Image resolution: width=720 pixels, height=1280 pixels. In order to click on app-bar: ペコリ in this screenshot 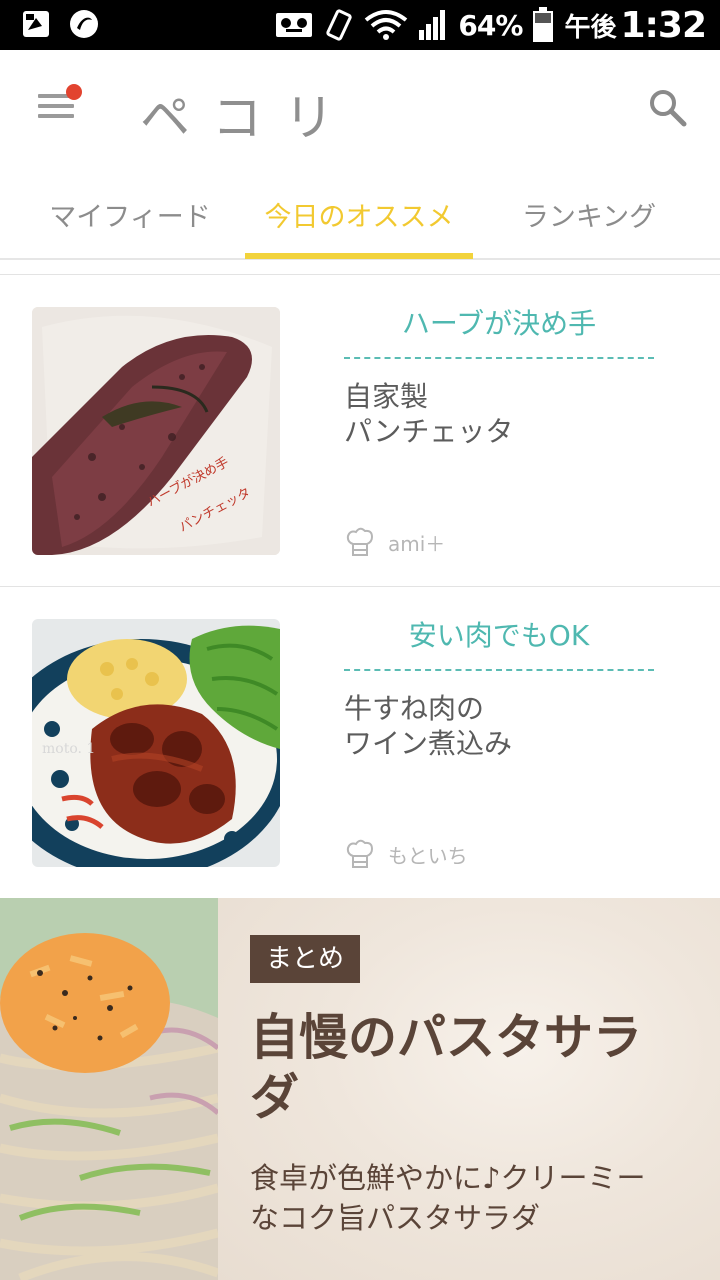, I will do `click(360, 110)`.